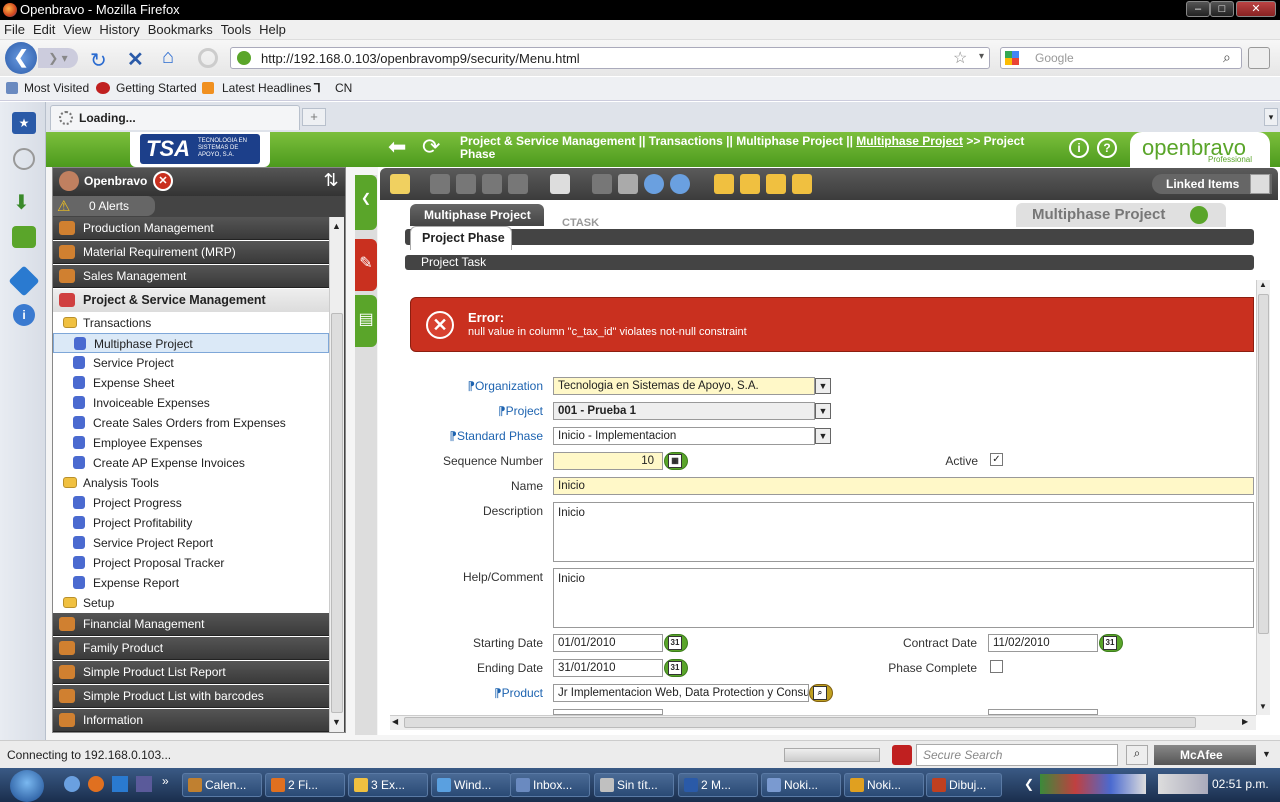  I want to click on tab-multiphase-project: Multiphase Project, so click(477, 215).